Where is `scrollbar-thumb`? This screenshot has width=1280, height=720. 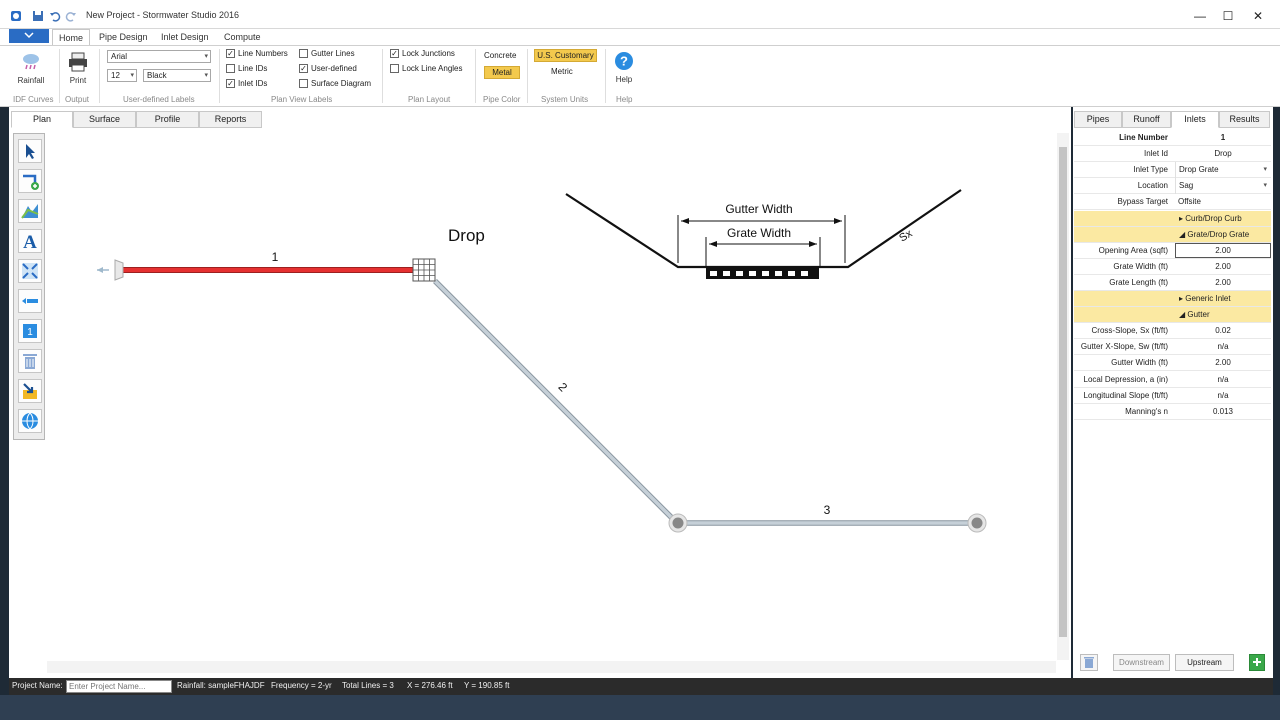
scrollbar-thumb is located at coordinates (1063, 392).